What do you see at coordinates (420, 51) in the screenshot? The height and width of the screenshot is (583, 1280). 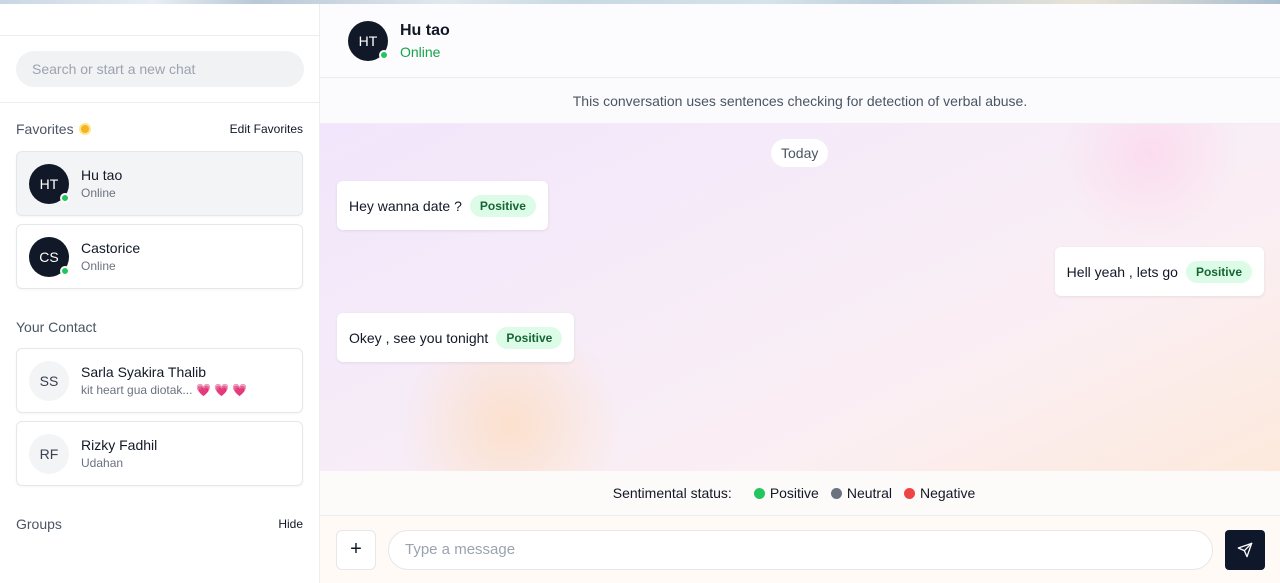 I see `chat-contact-status: Online` at bounding box center [420, 51].